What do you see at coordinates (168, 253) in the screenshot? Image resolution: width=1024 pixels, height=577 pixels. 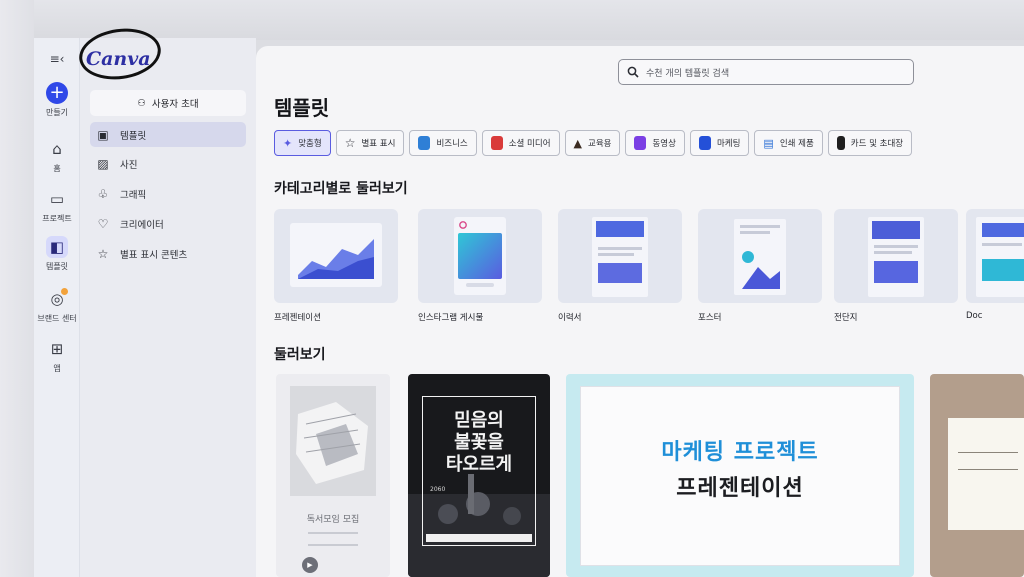 I see `sidebar-item-starred: ☆ 별표 표시 콘텐츠` at bounding box center [168, 253].